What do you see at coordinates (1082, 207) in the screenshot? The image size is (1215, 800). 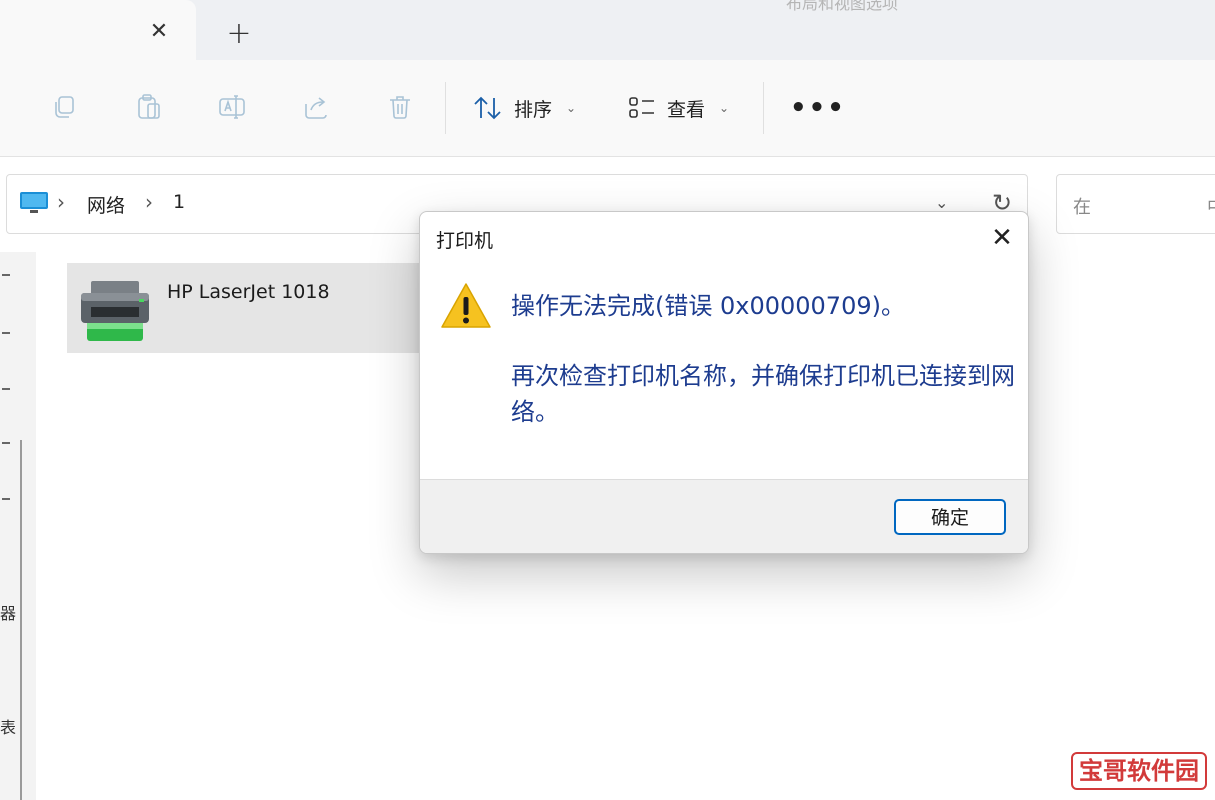 I see `search-placeholder: 在` at bounding box center [1082, 207].